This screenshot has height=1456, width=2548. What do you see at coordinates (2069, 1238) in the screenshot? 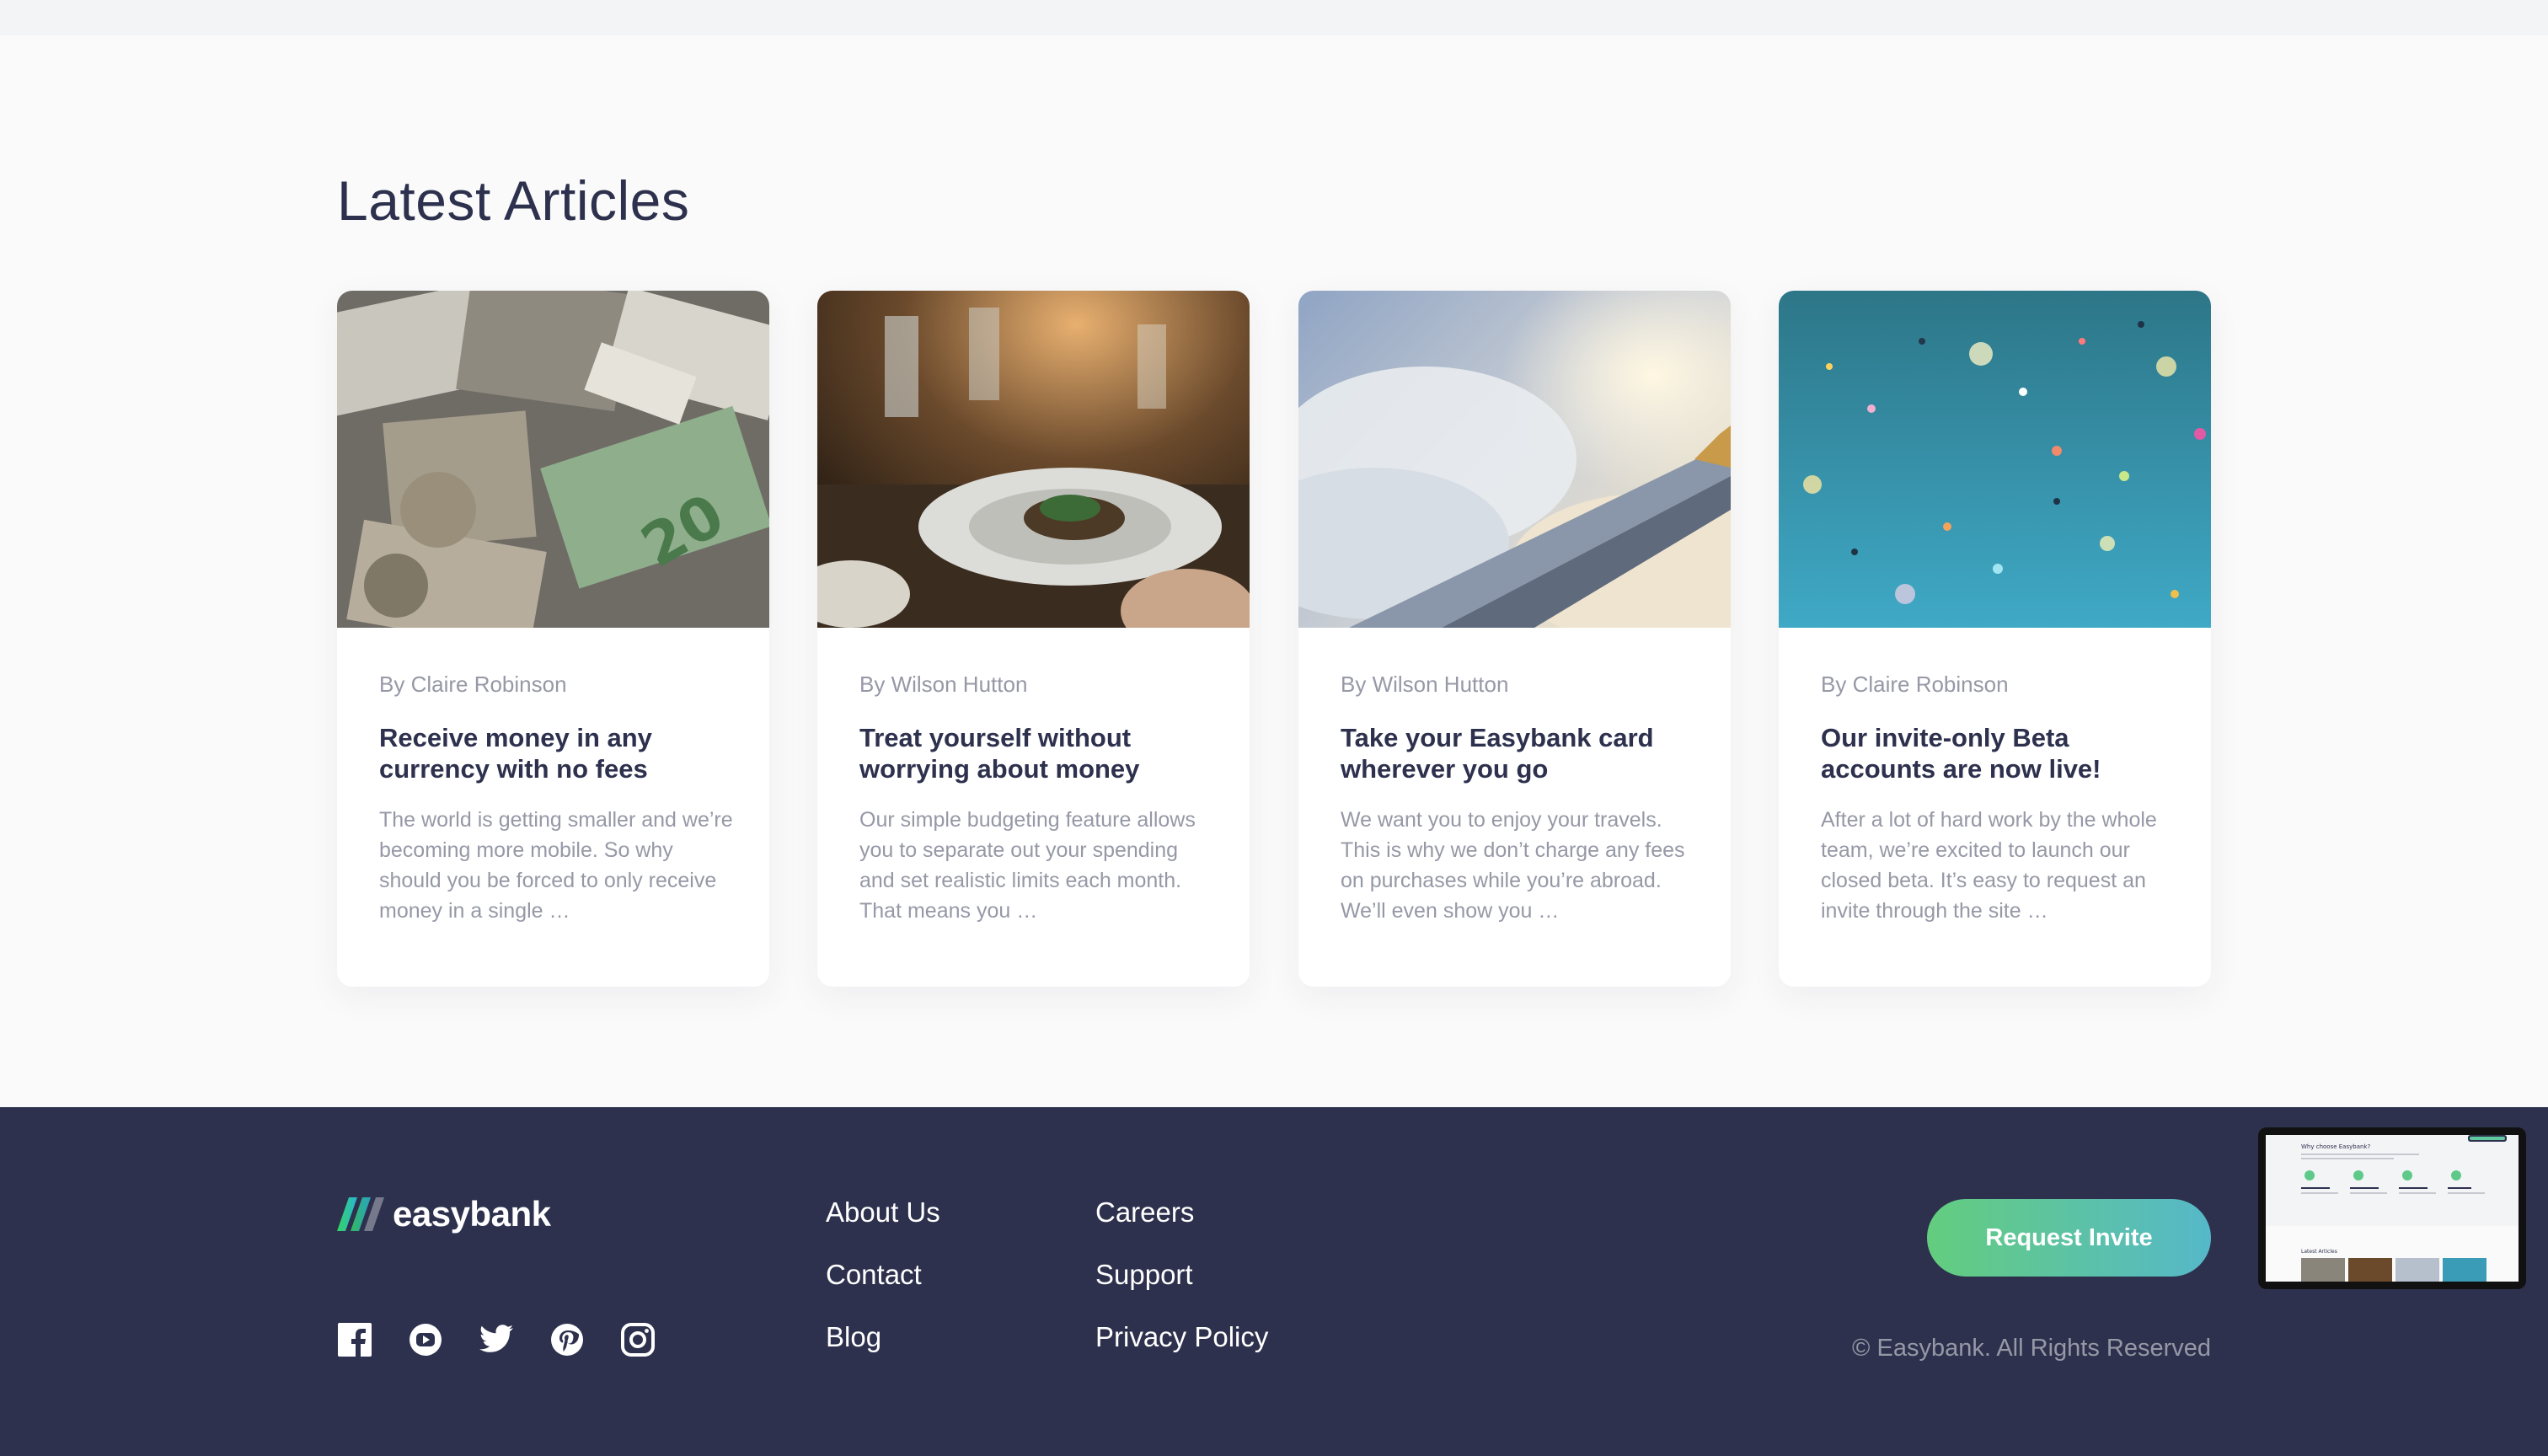
I see `request-invite-button: Request Invite` at bounding box center [2069, 1238].